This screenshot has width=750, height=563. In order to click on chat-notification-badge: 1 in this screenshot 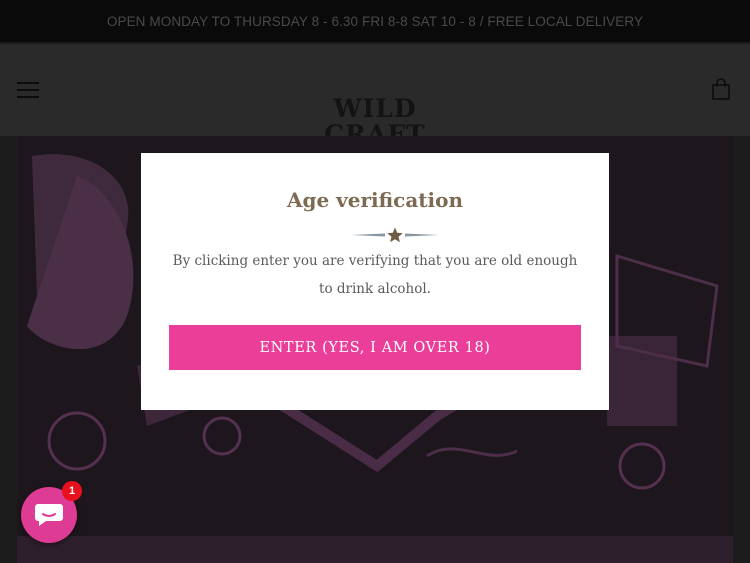, I will do `click(72, 491)`.